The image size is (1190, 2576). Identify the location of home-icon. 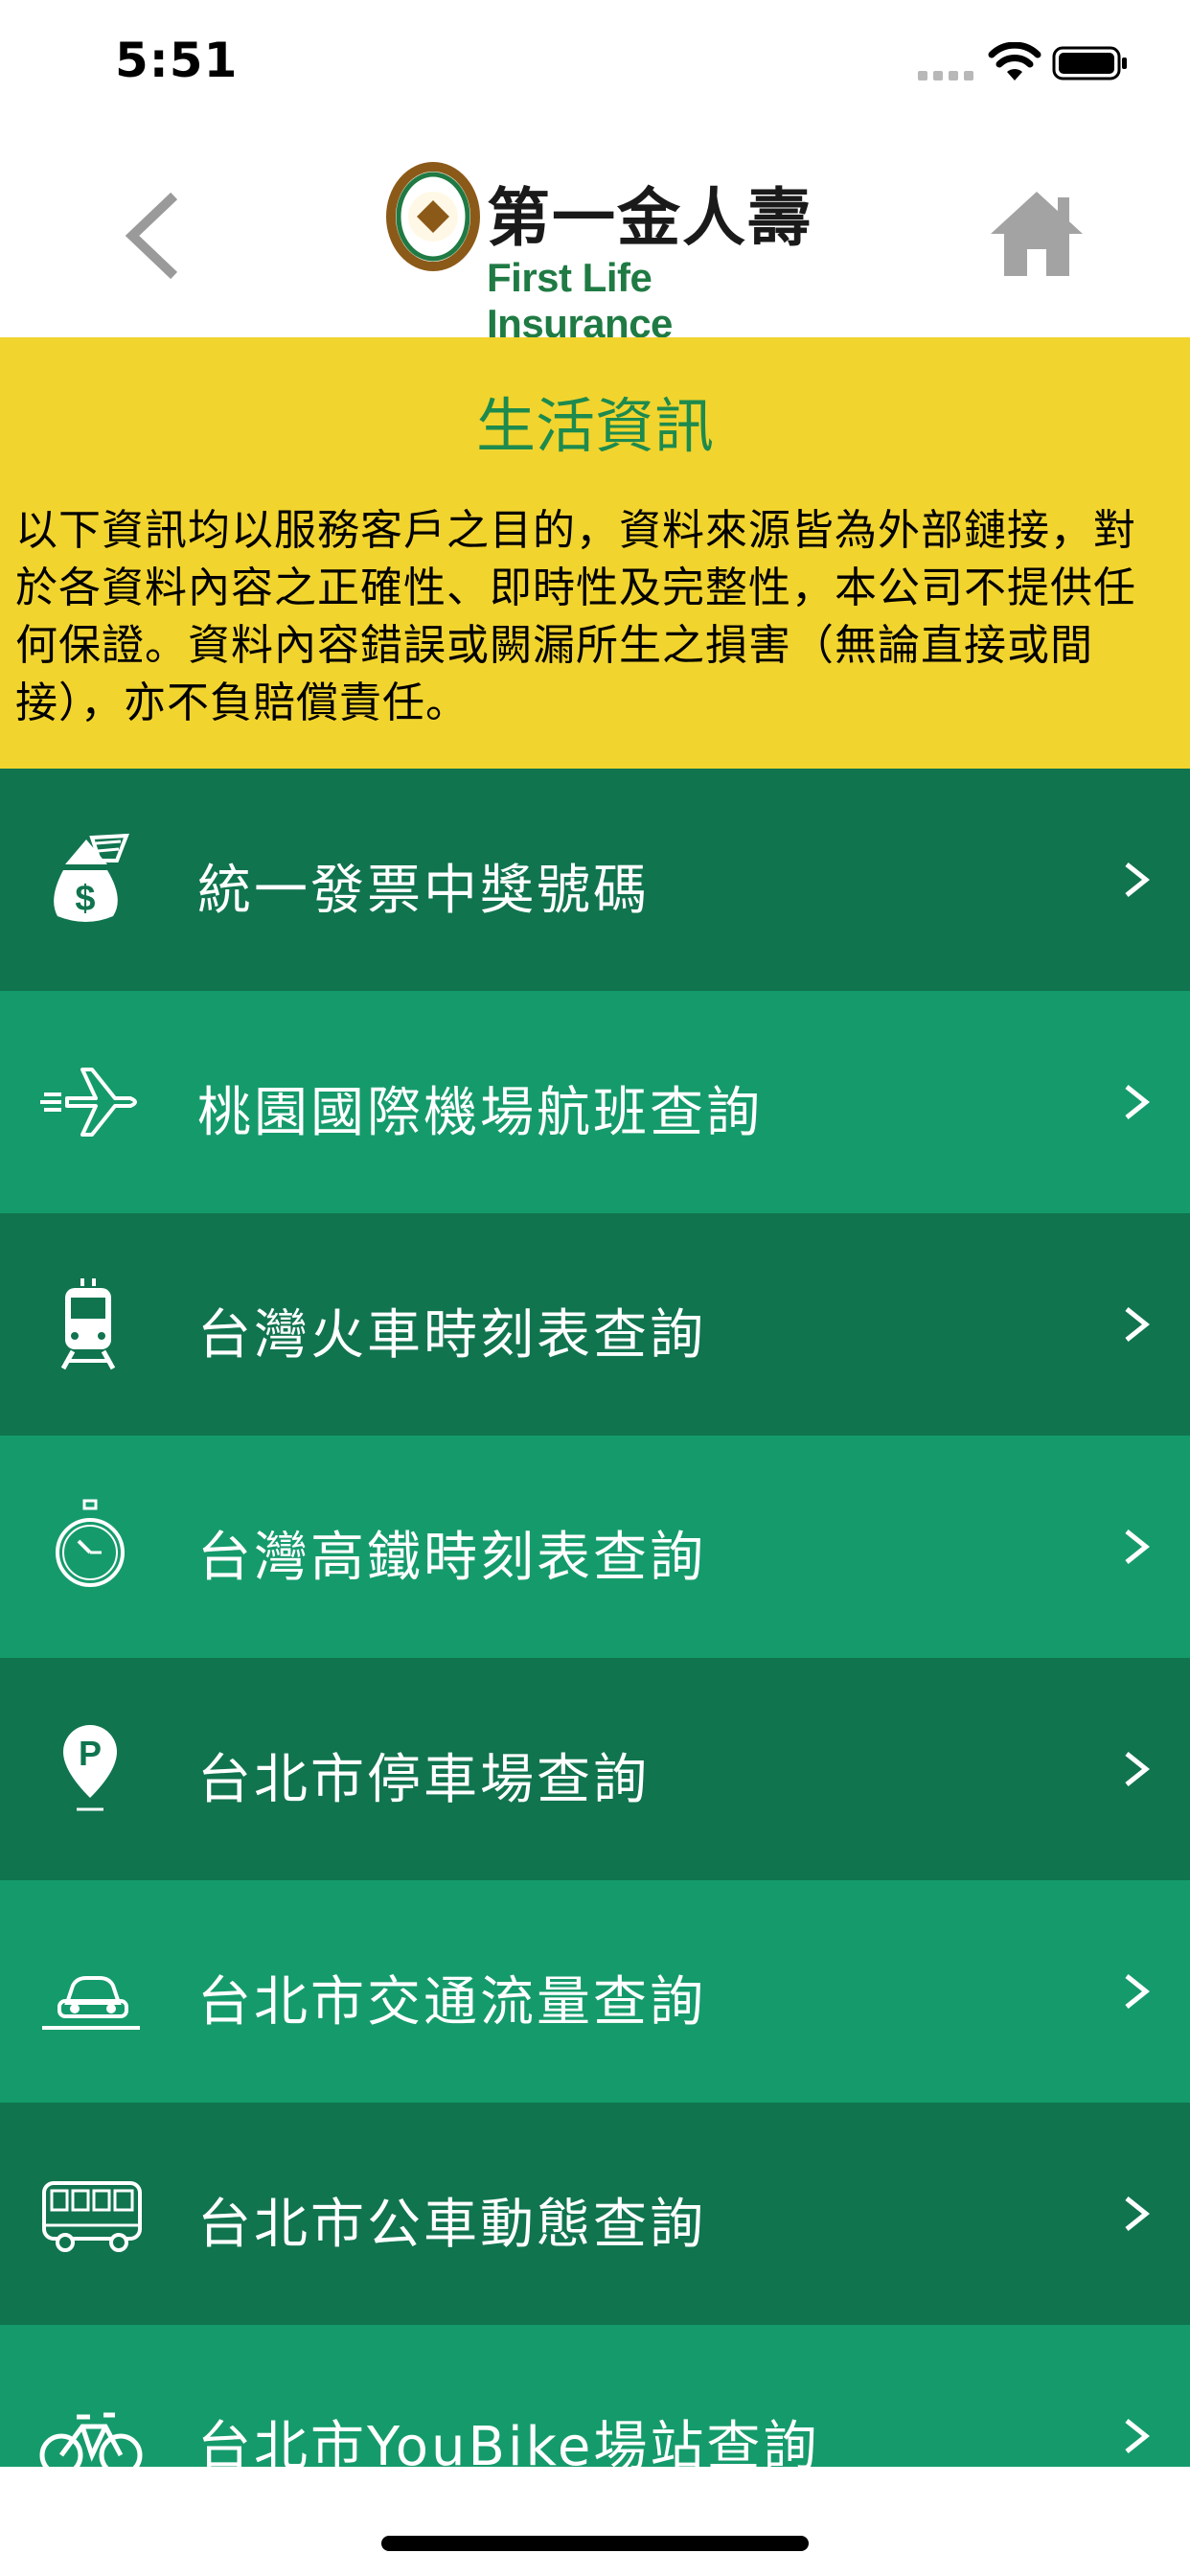
(1037, 234).